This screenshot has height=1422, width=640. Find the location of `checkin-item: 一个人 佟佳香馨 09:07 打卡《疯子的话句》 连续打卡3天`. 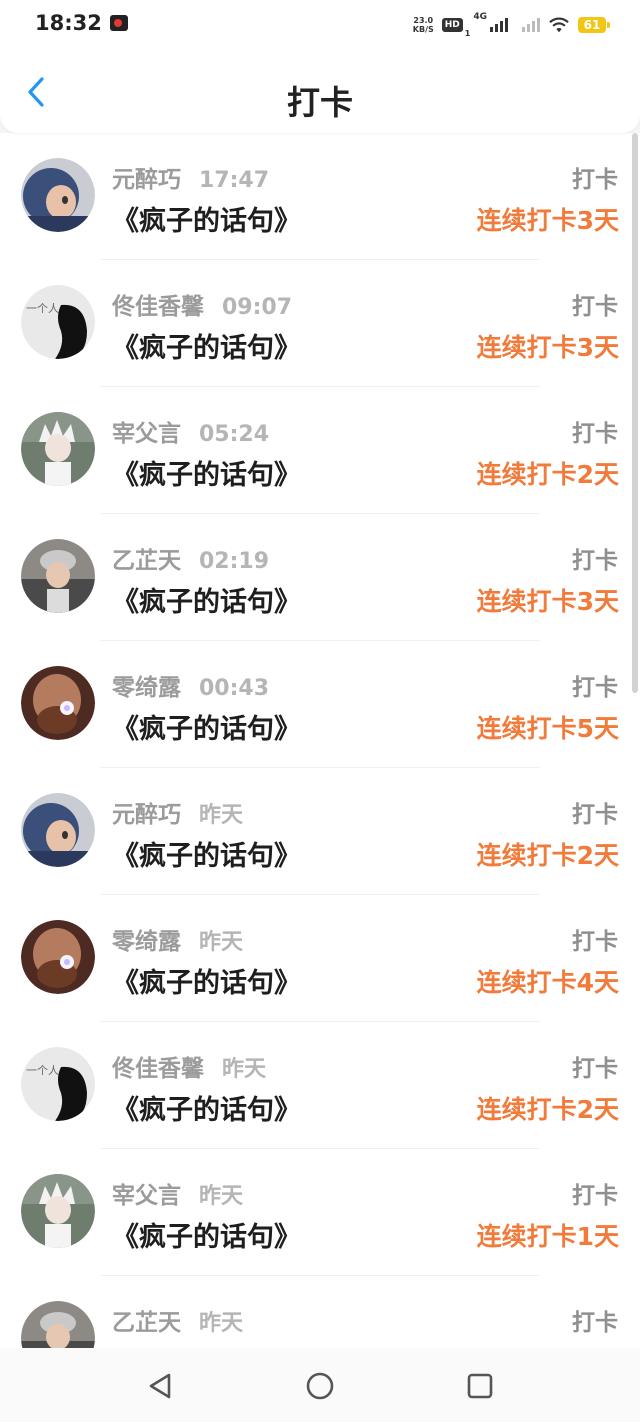

checkin-item: 一个人 佟佳香馨 09:07 打卡《疯子的话句》 连续打卡3天 is located at coordinates (320, 323).